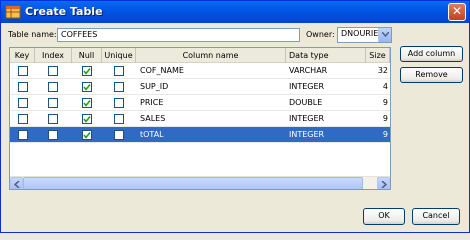 This screenshot has height=240, width=470. I want to click on table-row: SUP_ID INTEGER 4, so click(200, 87).